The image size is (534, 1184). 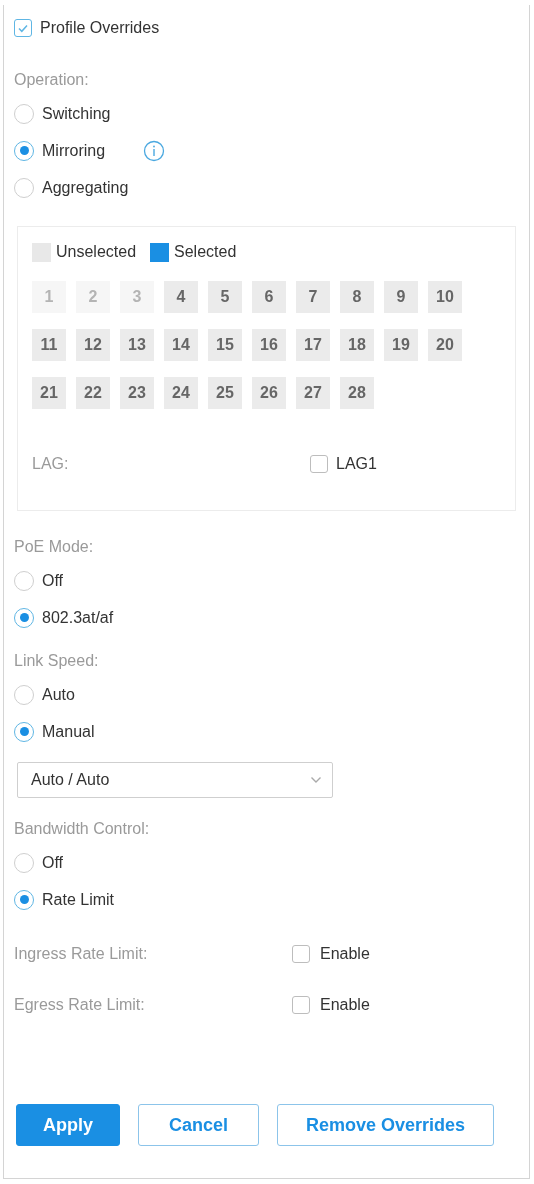 I want to click on port-tile: 15, so click(x=225, y=345).